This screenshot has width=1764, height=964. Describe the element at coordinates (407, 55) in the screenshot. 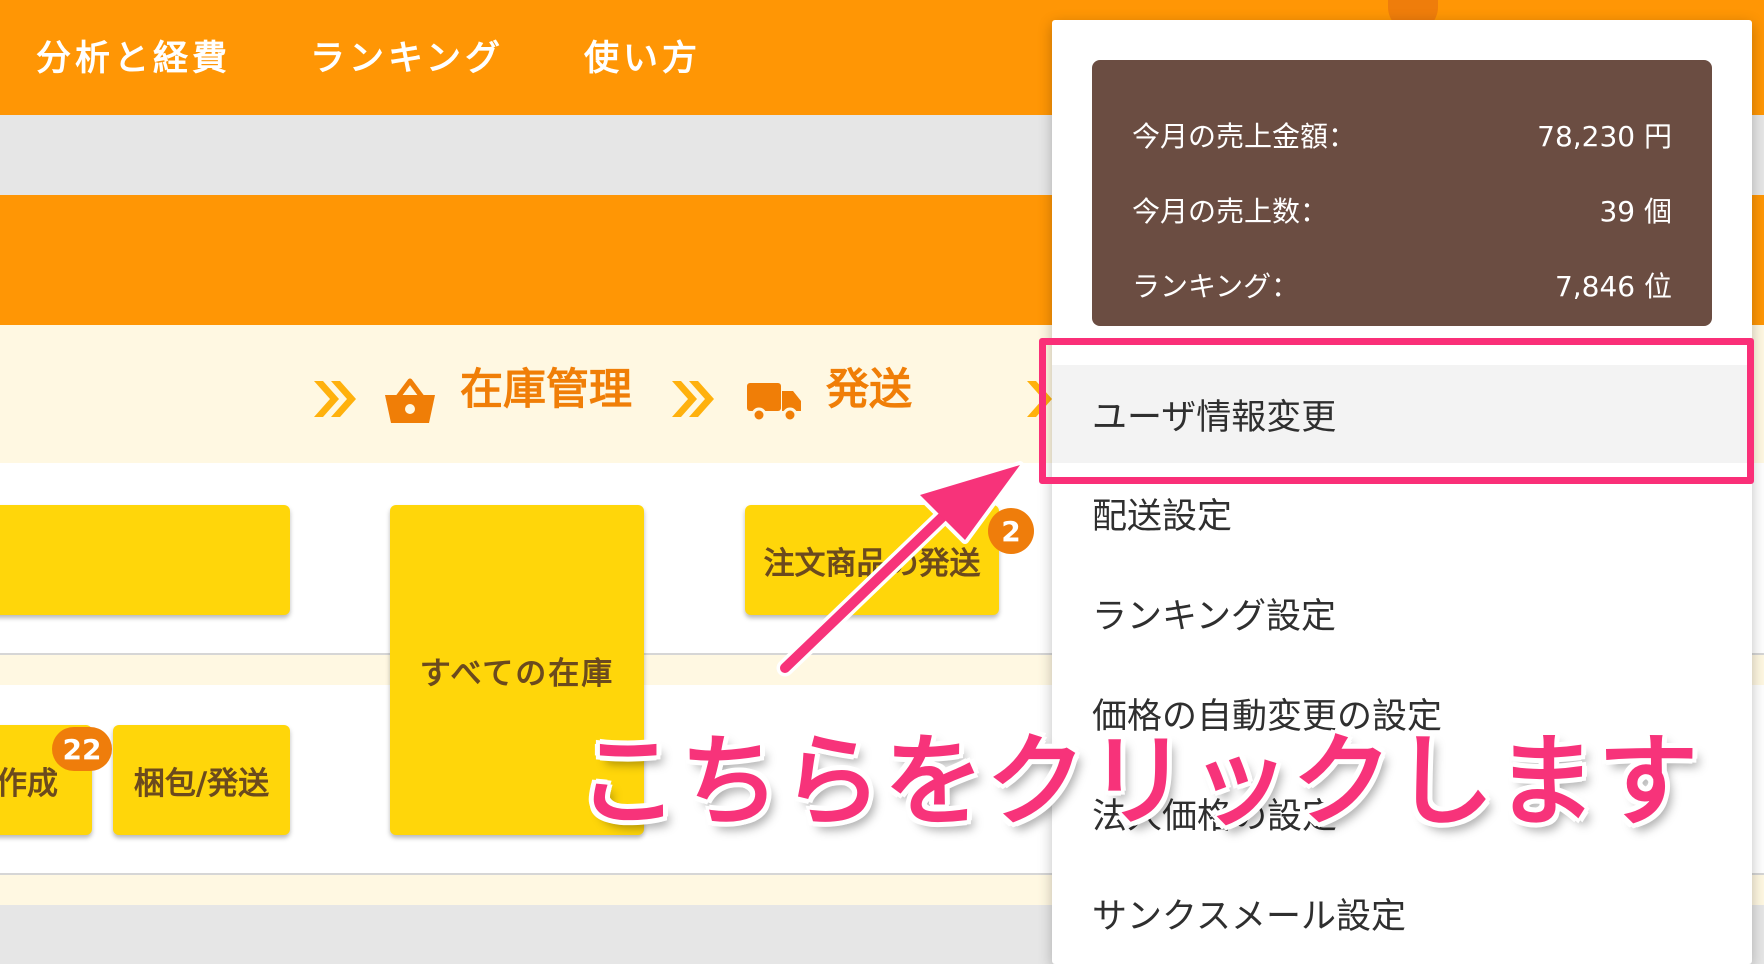

I see `nav-ranking: ランキング` at that location.